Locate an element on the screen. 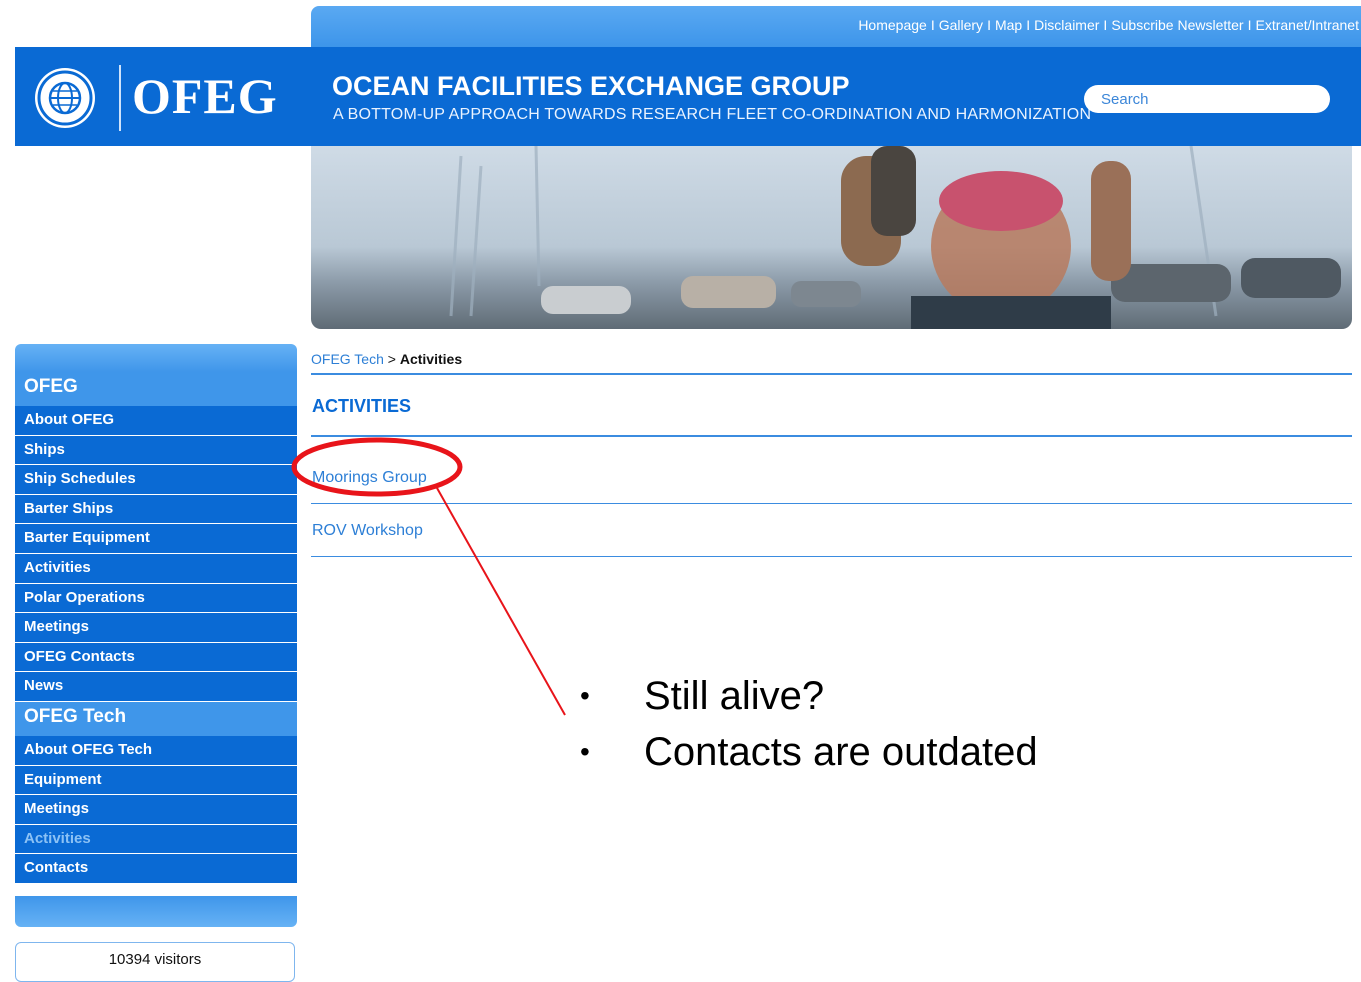 The height and width of the screenshot is (982, 1361). breadcrumb-current: Activities is located at coordinates (431, 359).